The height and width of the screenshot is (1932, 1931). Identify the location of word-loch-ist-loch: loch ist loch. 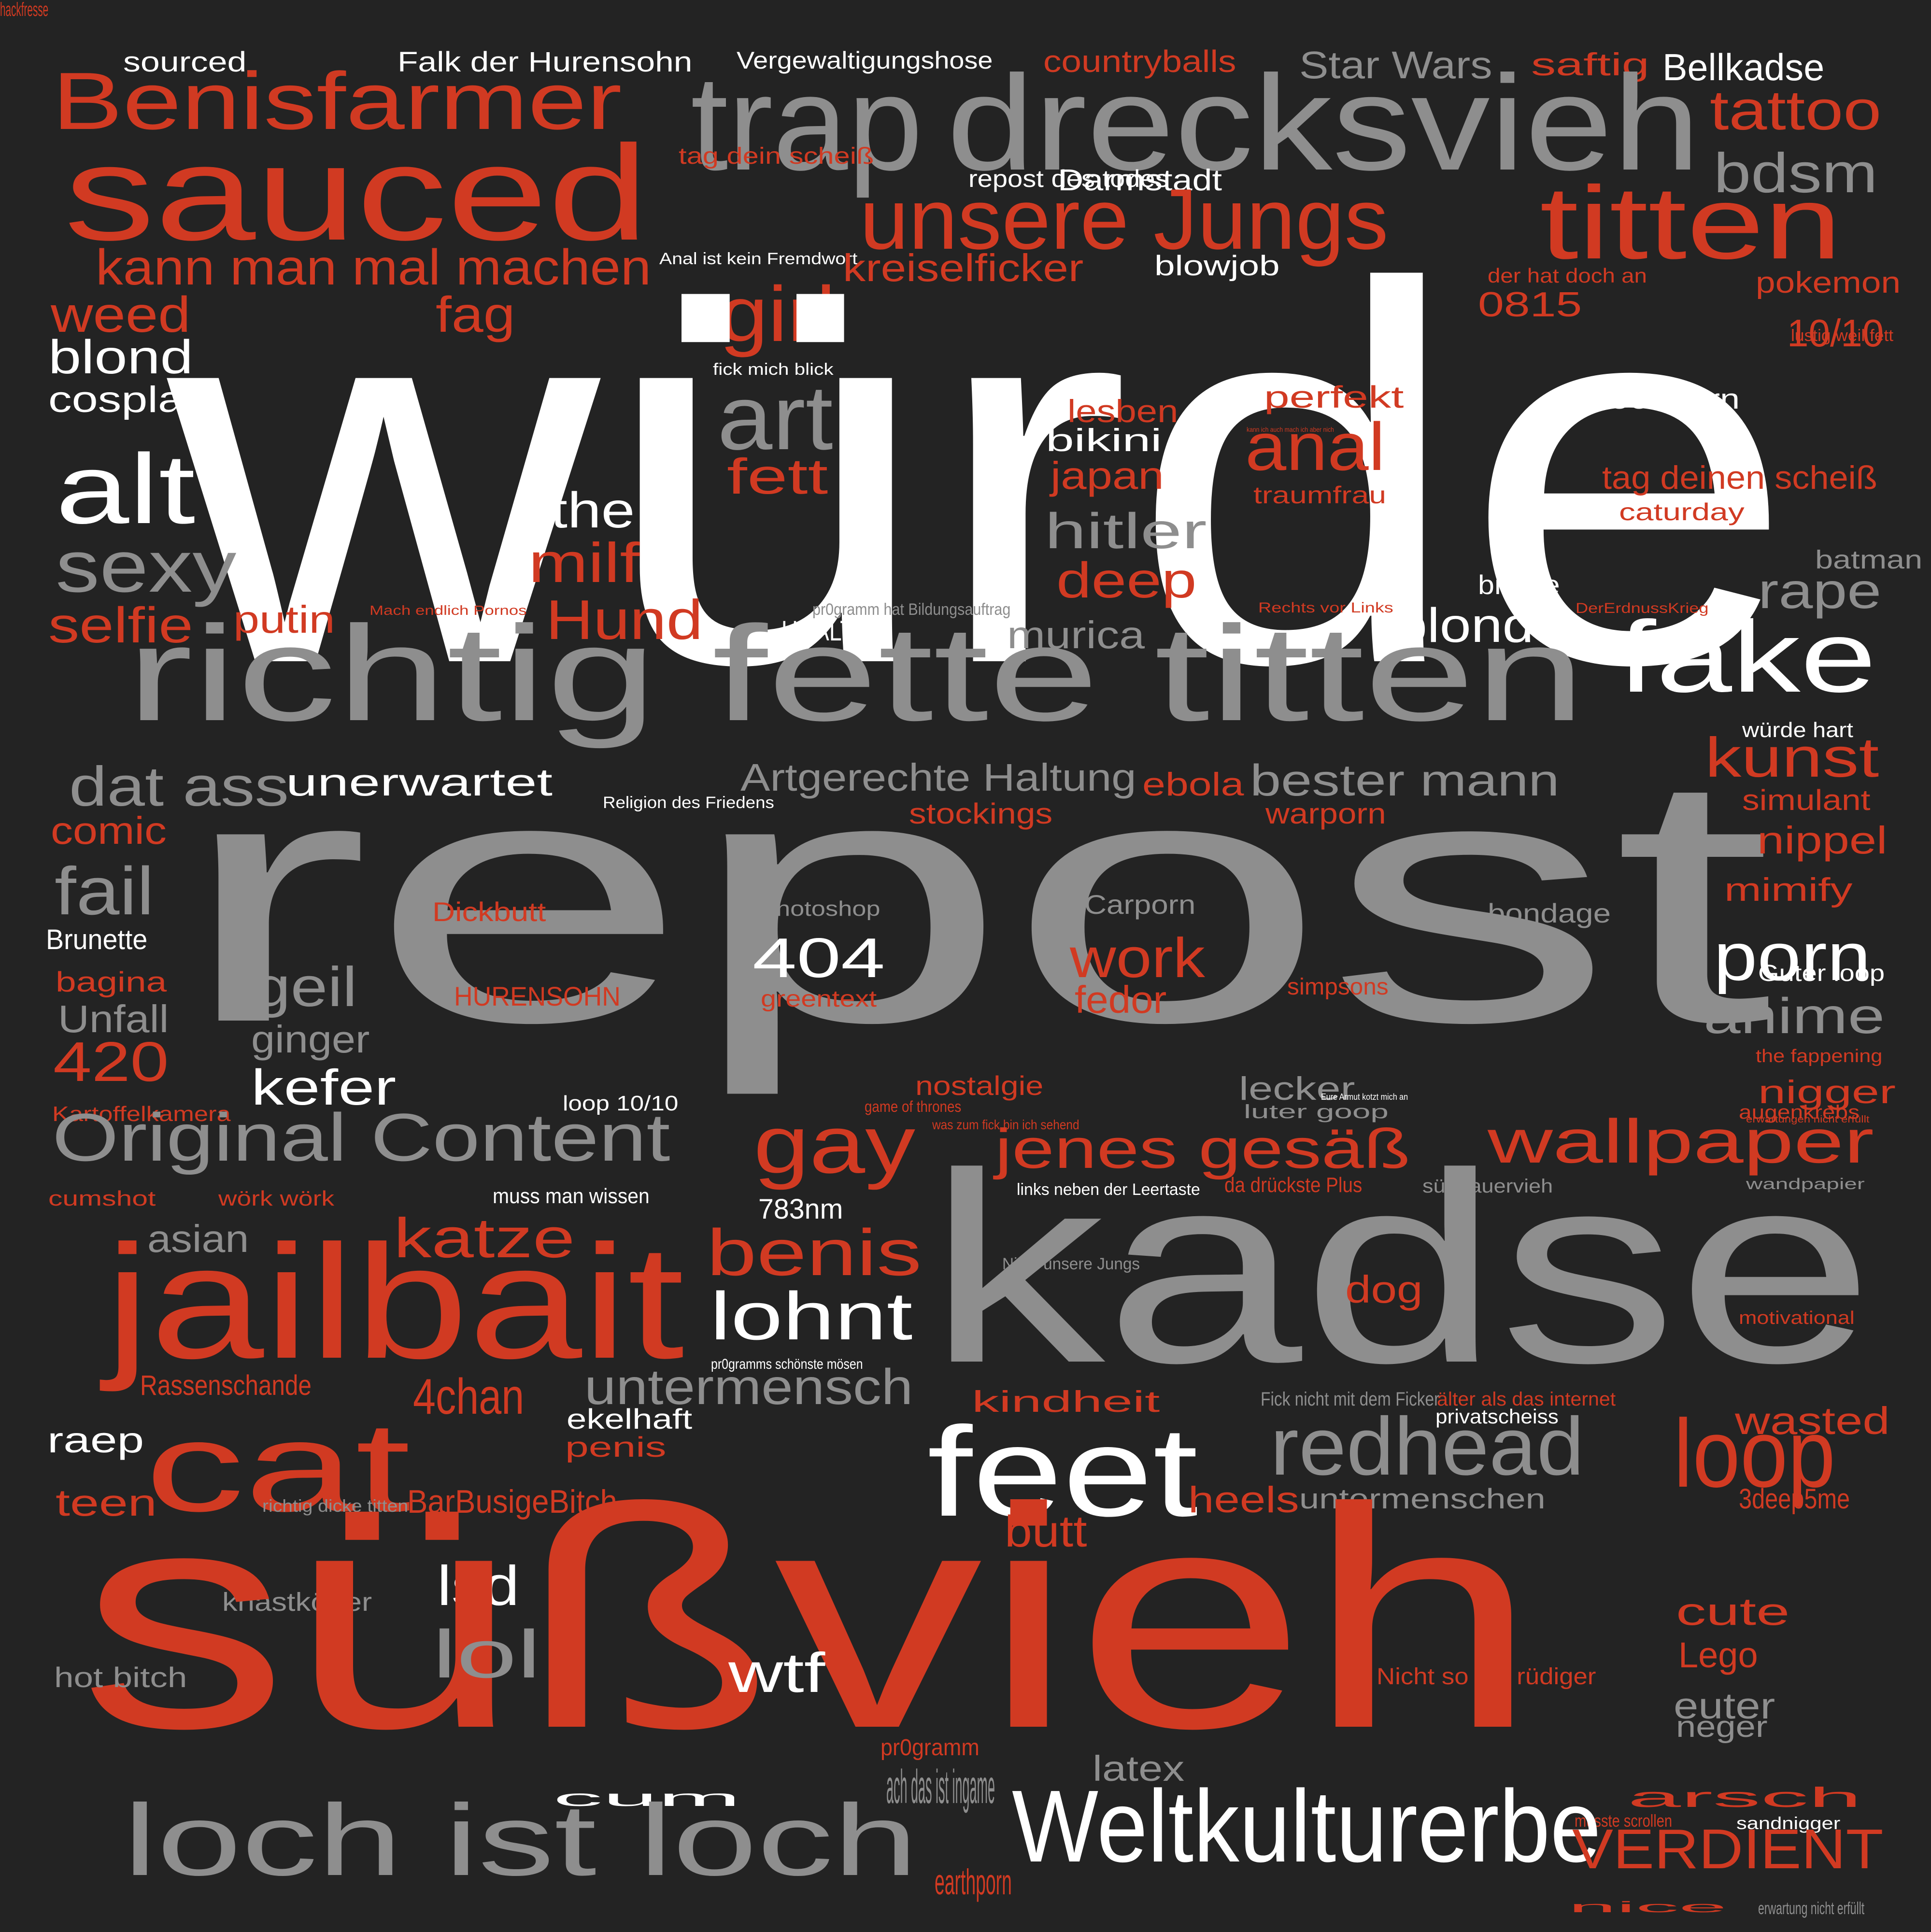
(520, 1840).